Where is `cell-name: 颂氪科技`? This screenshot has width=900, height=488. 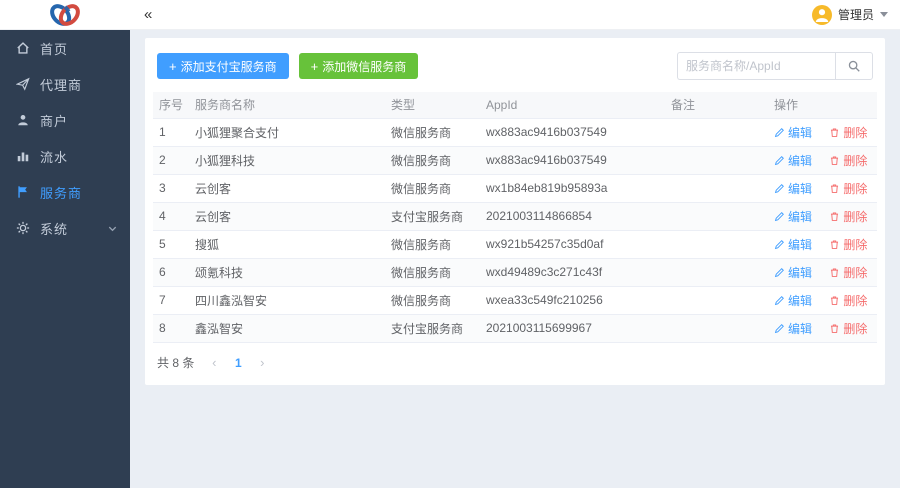
cell-name: 颂氪科技 is located at coordinates (287, 272).